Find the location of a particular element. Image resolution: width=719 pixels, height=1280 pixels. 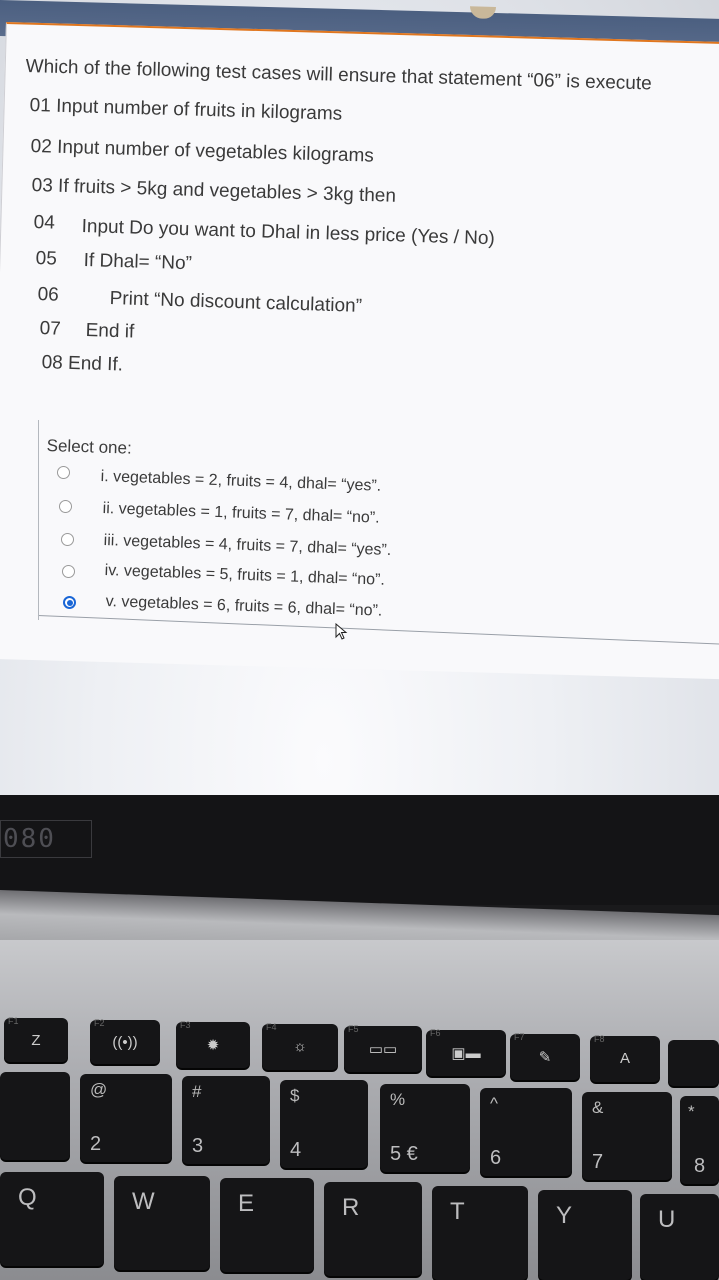

key-6-bot: 6 is located at coordinates (496, 1158).